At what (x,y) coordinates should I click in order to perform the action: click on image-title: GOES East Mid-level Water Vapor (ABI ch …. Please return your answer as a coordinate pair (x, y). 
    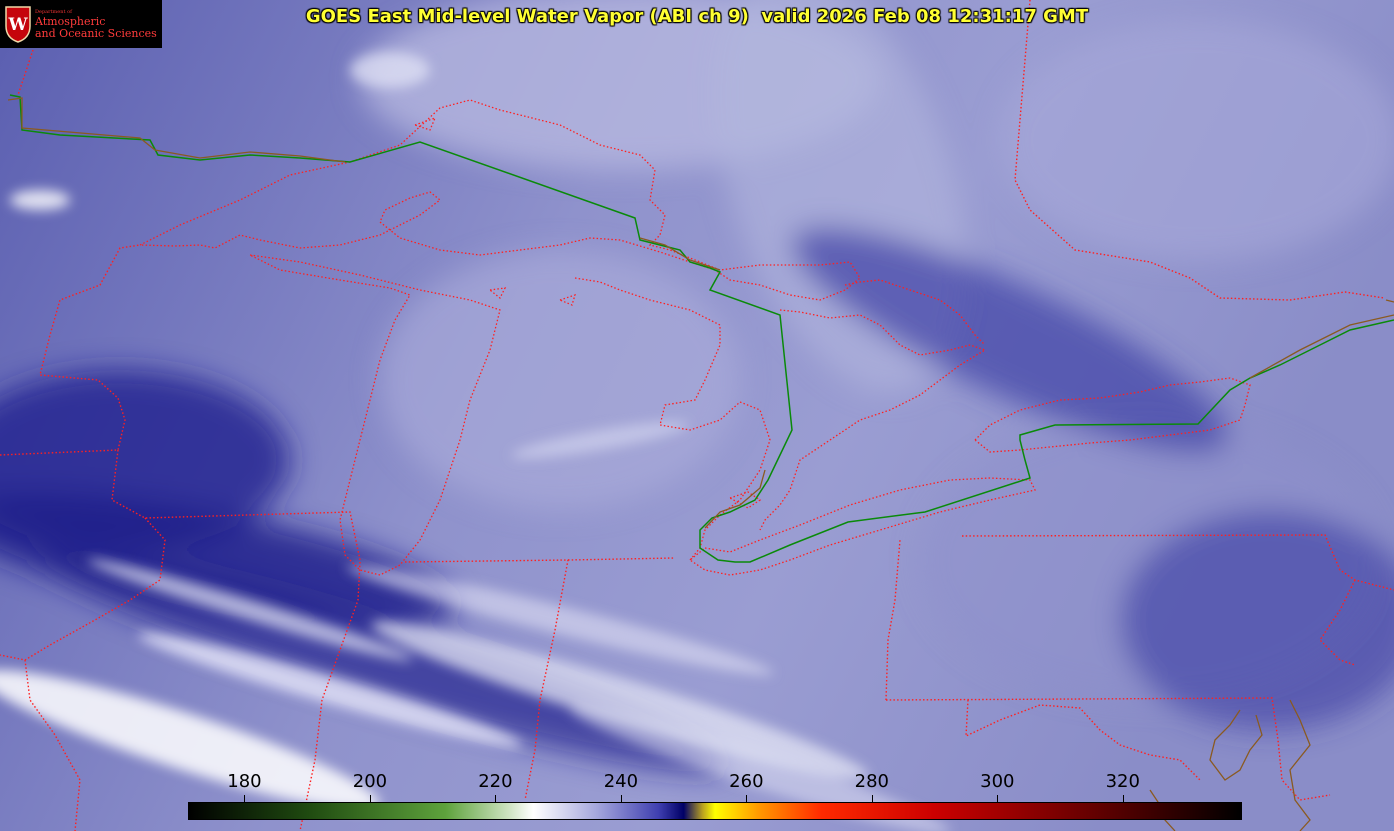
    Looking at the image, I should click on (697, 16).